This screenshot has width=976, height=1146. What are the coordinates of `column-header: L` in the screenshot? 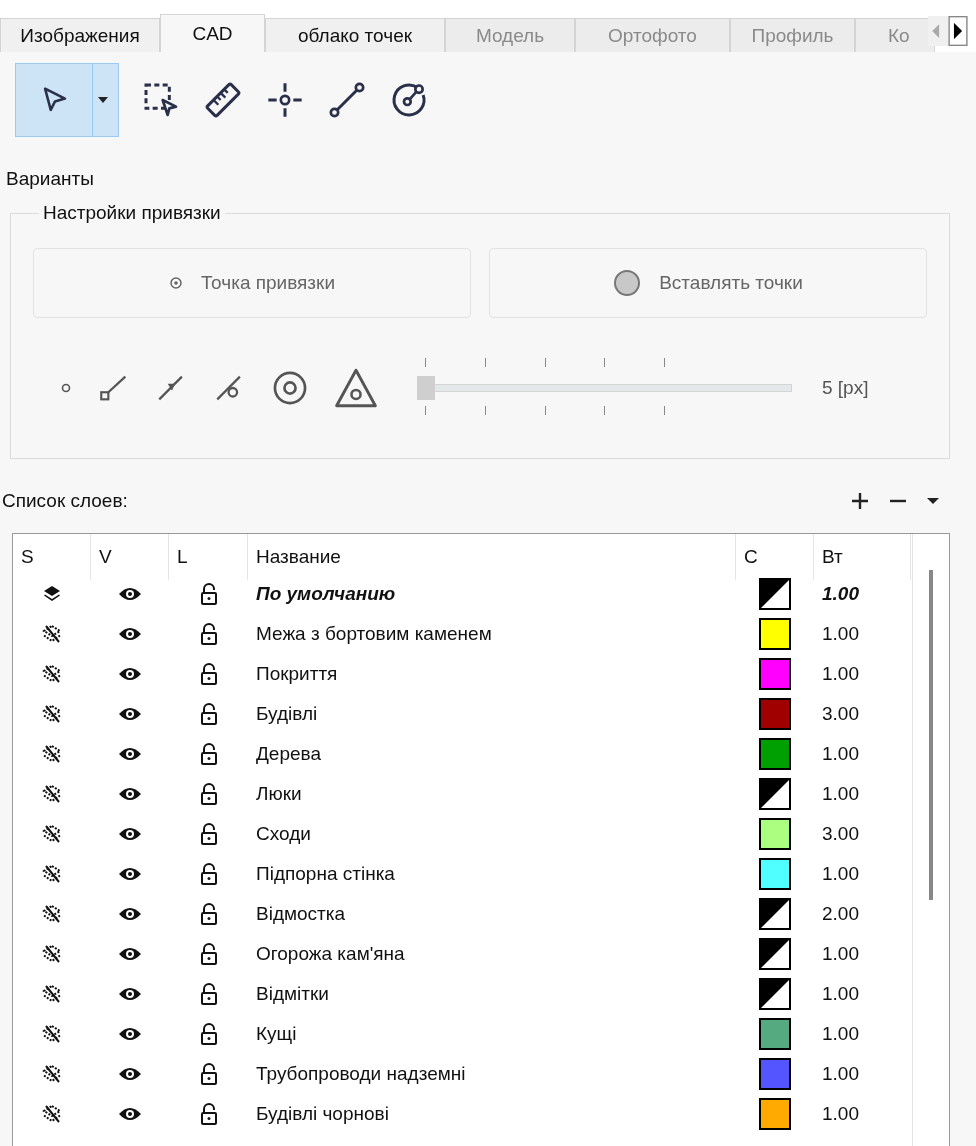 It's located at (208, 557).